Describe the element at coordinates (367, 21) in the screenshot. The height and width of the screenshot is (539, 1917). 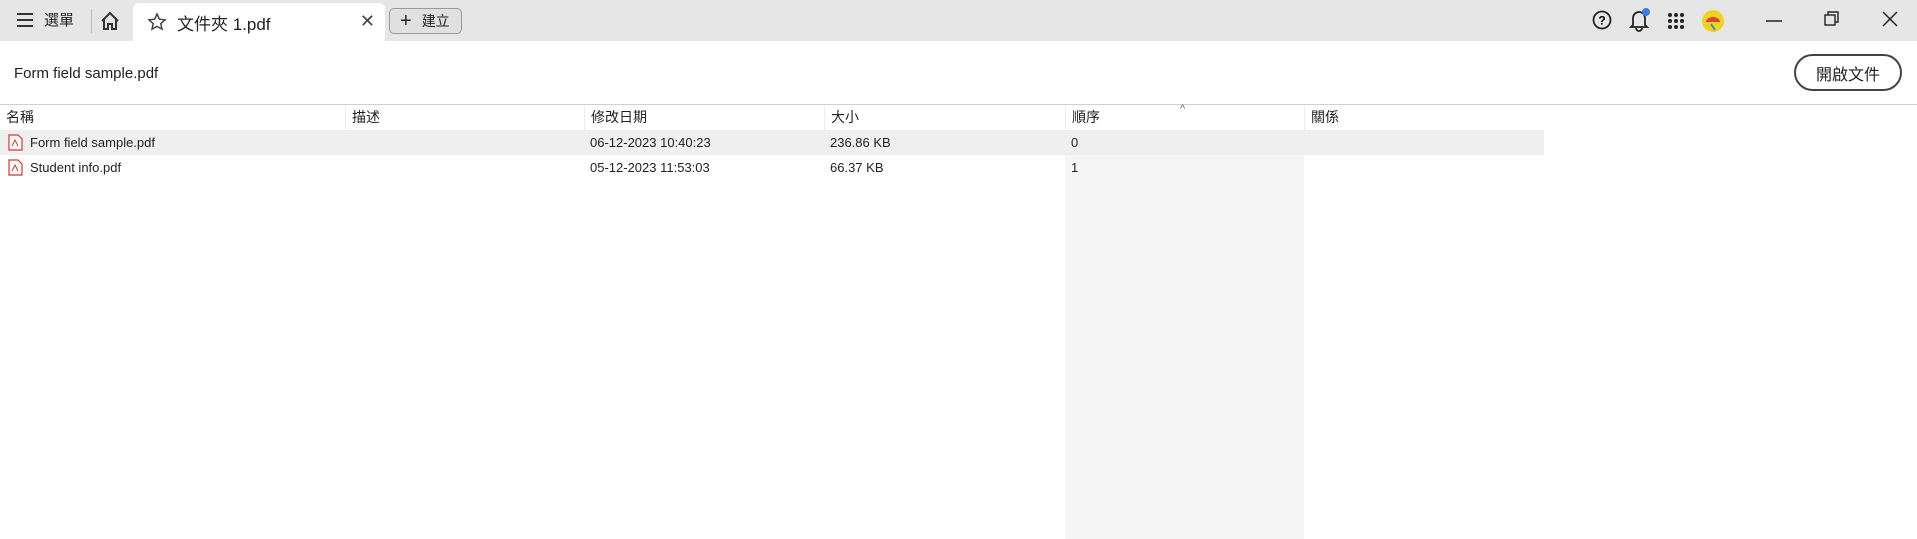
I see `close-tab-icon: ✕` at that location.